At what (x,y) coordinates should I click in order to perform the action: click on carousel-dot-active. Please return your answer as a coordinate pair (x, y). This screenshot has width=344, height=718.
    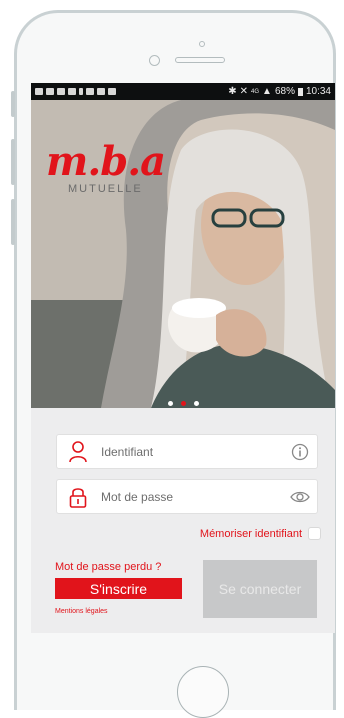
    Looking at the image, I should click on (183, 403).